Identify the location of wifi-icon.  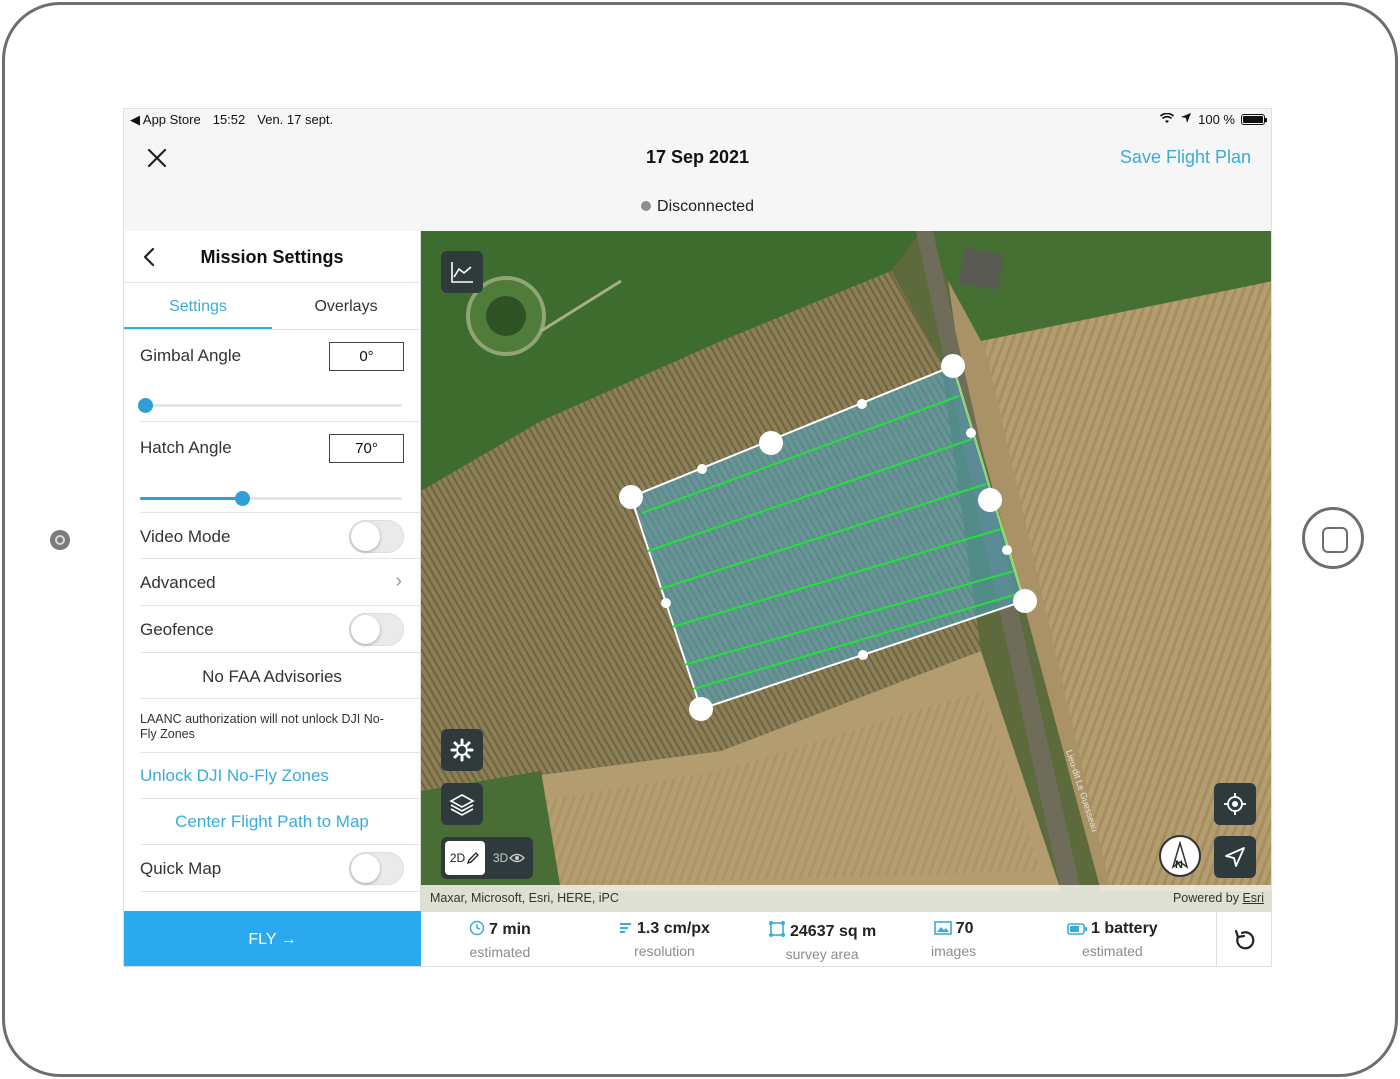
(1167, 119).